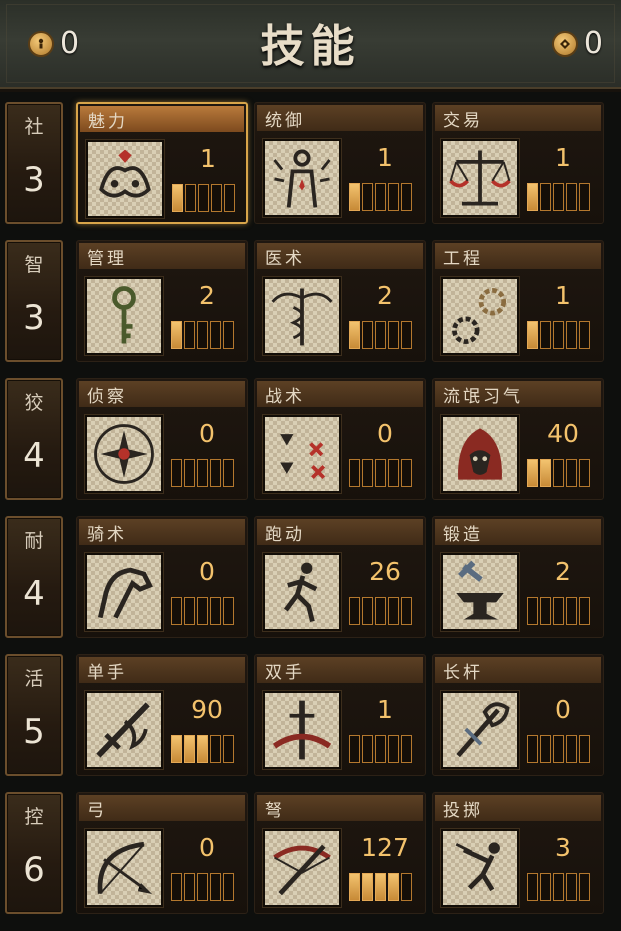 The height and width of the screenshot is (931, 621). What do you see at coordinates (340, 301) in the screenshot?
I see `skill-card: 医术 2` at bounding box center [340, 301].